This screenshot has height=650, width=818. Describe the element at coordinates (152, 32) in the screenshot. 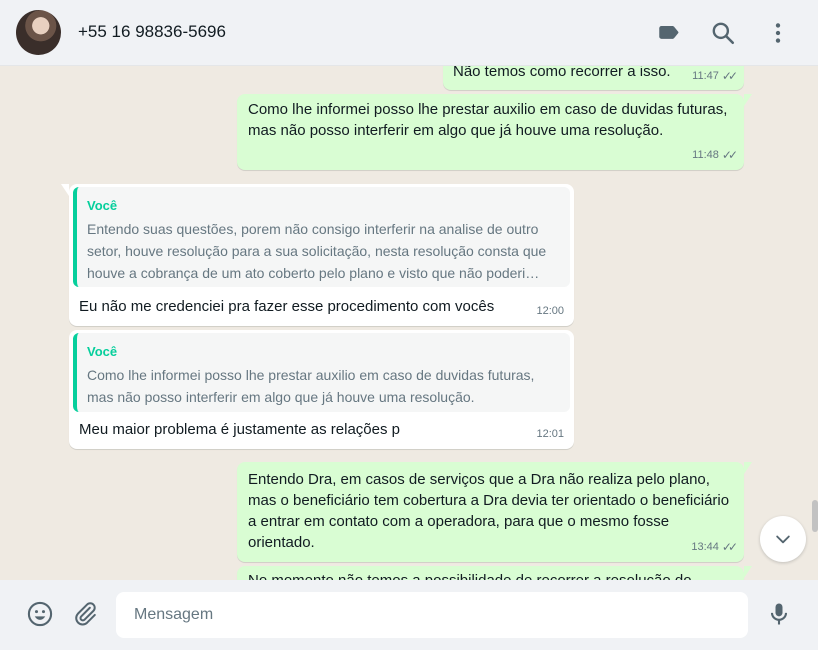

I see `contact-name: +55 16 98836-5696` at that location.